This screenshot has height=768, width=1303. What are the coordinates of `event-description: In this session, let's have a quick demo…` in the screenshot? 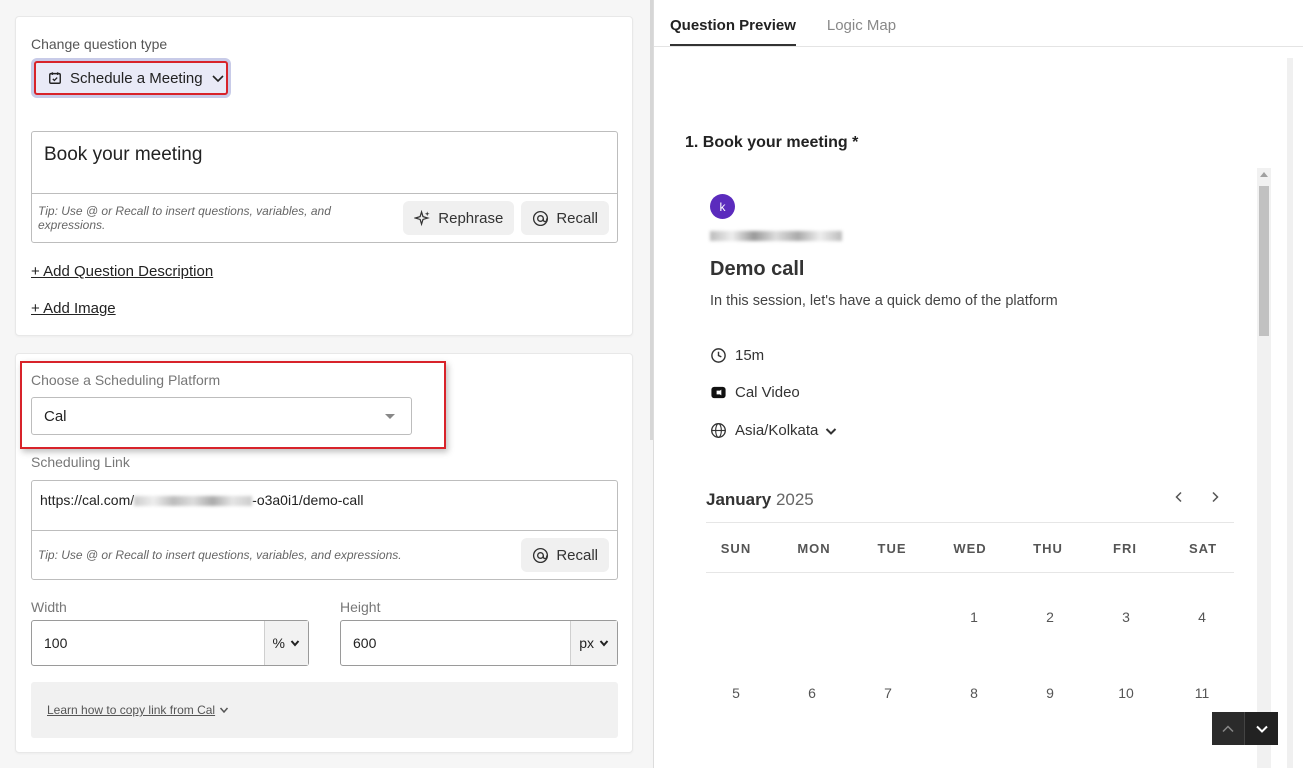 It's located at (884, 301).